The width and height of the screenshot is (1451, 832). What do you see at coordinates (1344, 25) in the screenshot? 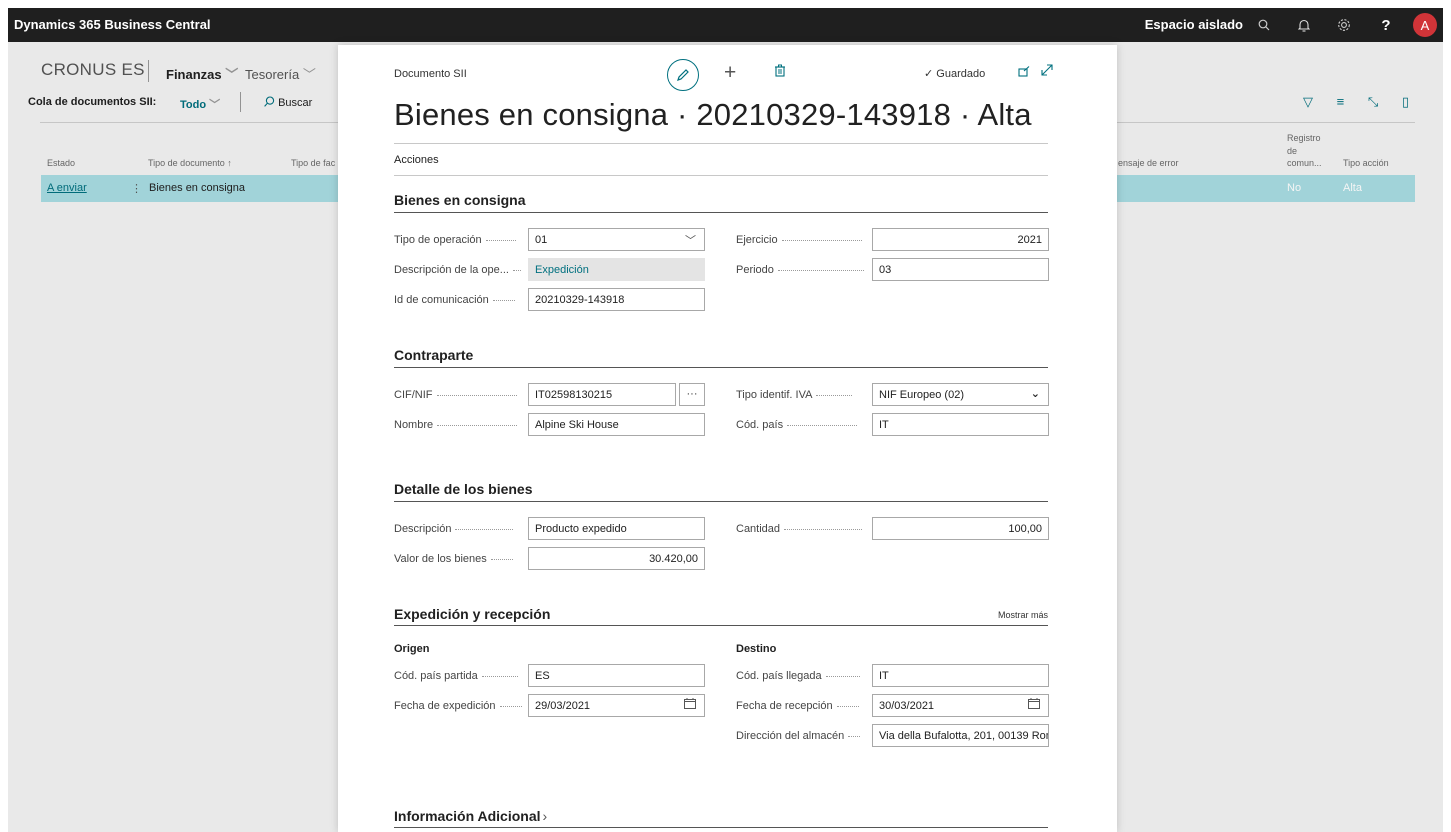
I see `gear-icon` at bounding box center [1344, 25].